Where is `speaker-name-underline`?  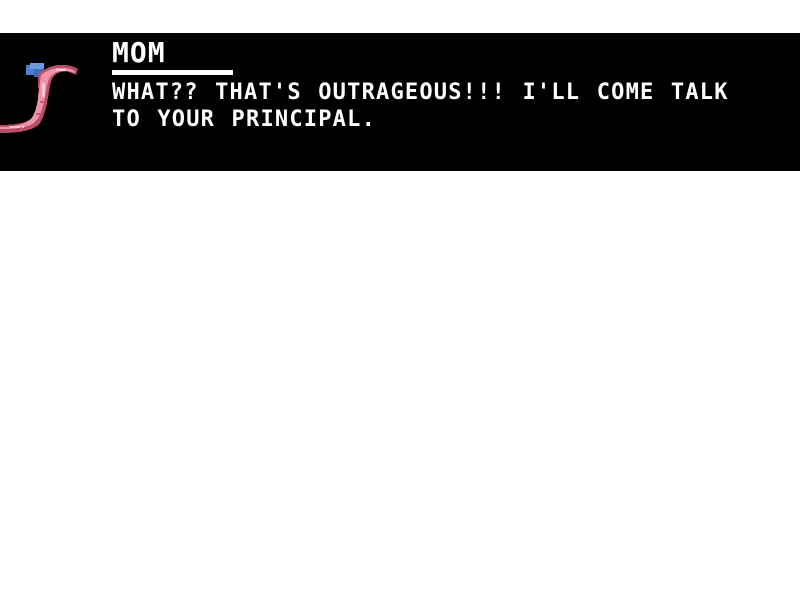 speaker-name-underline is located at coordinates (172, 72).